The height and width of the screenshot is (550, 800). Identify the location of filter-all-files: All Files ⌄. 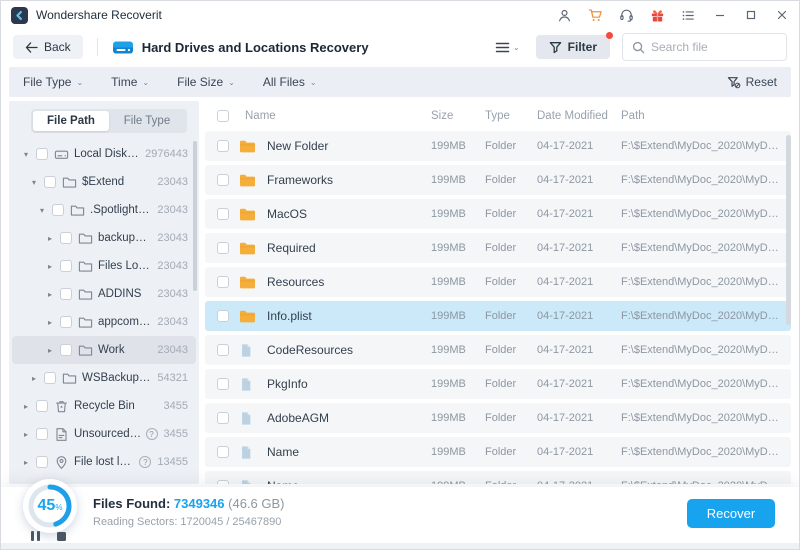
(290, 82).